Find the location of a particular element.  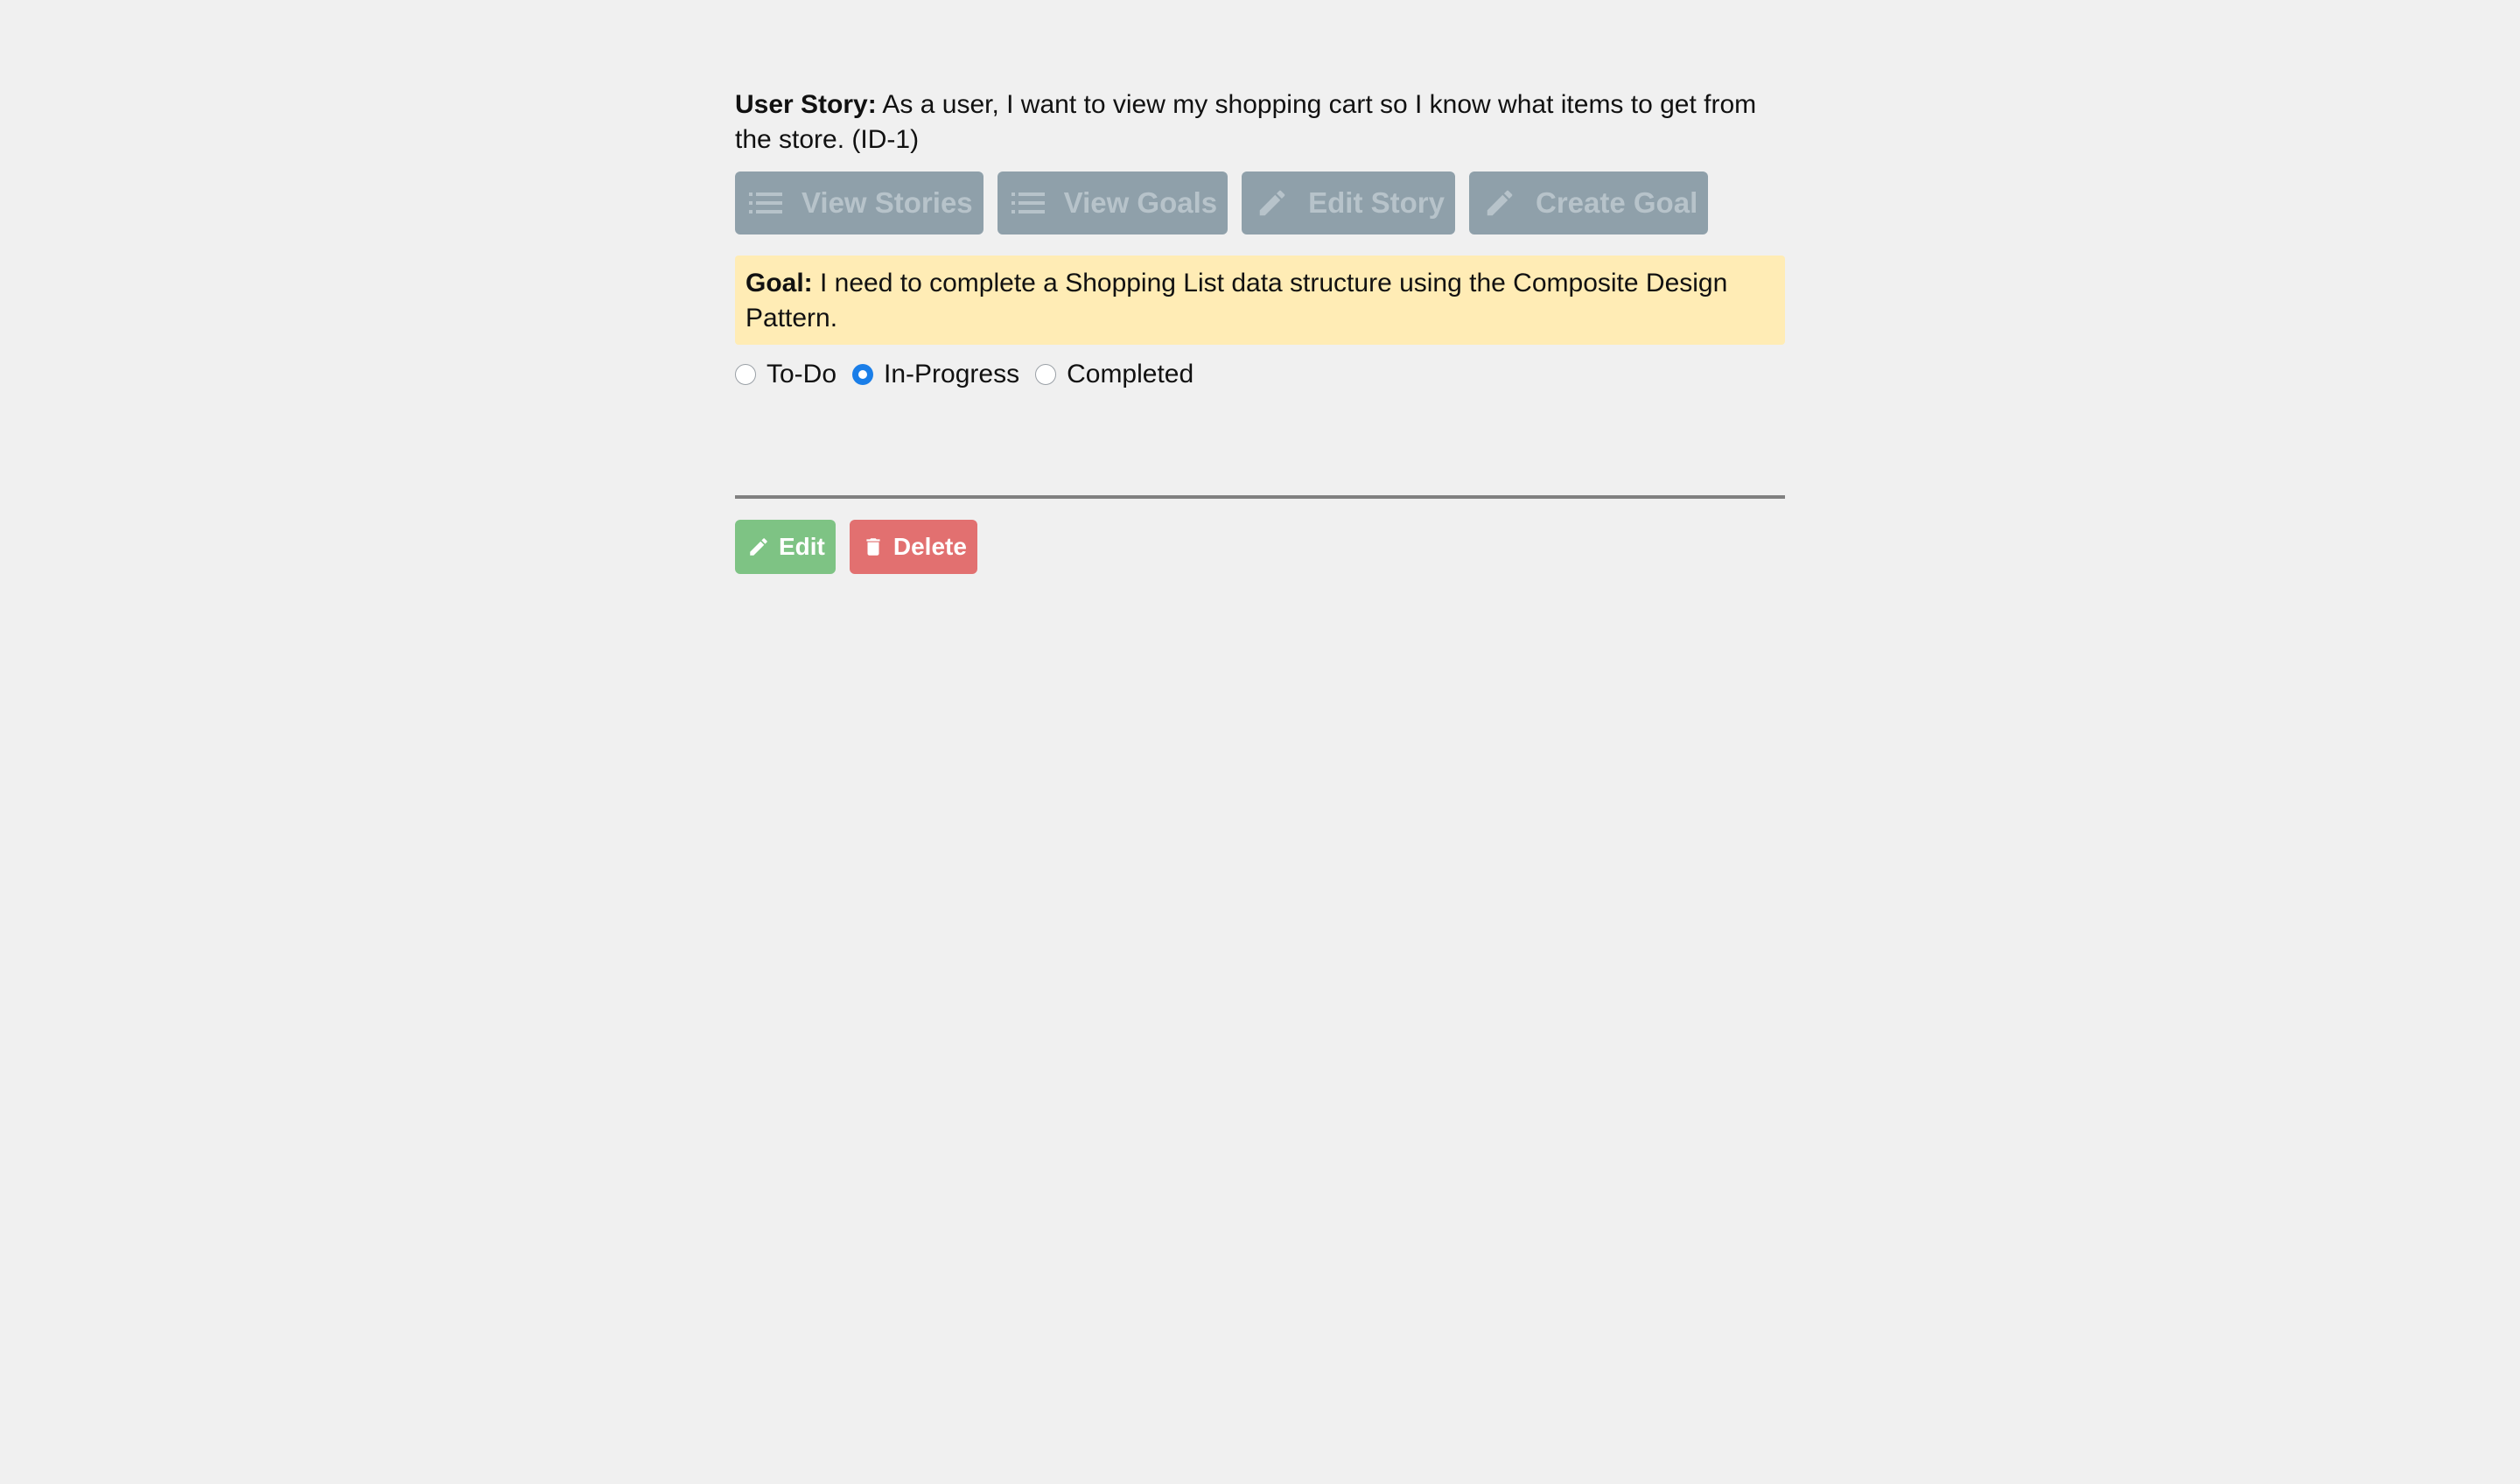

trash-icon is located at coordinates (873, 547).